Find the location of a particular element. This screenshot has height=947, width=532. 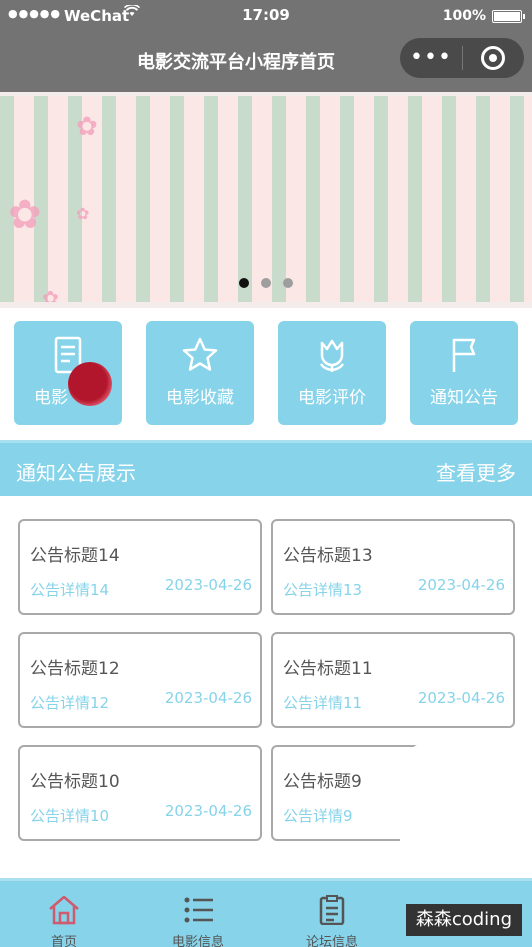

close-miniprogram-button is located at coordinates (493, 58).